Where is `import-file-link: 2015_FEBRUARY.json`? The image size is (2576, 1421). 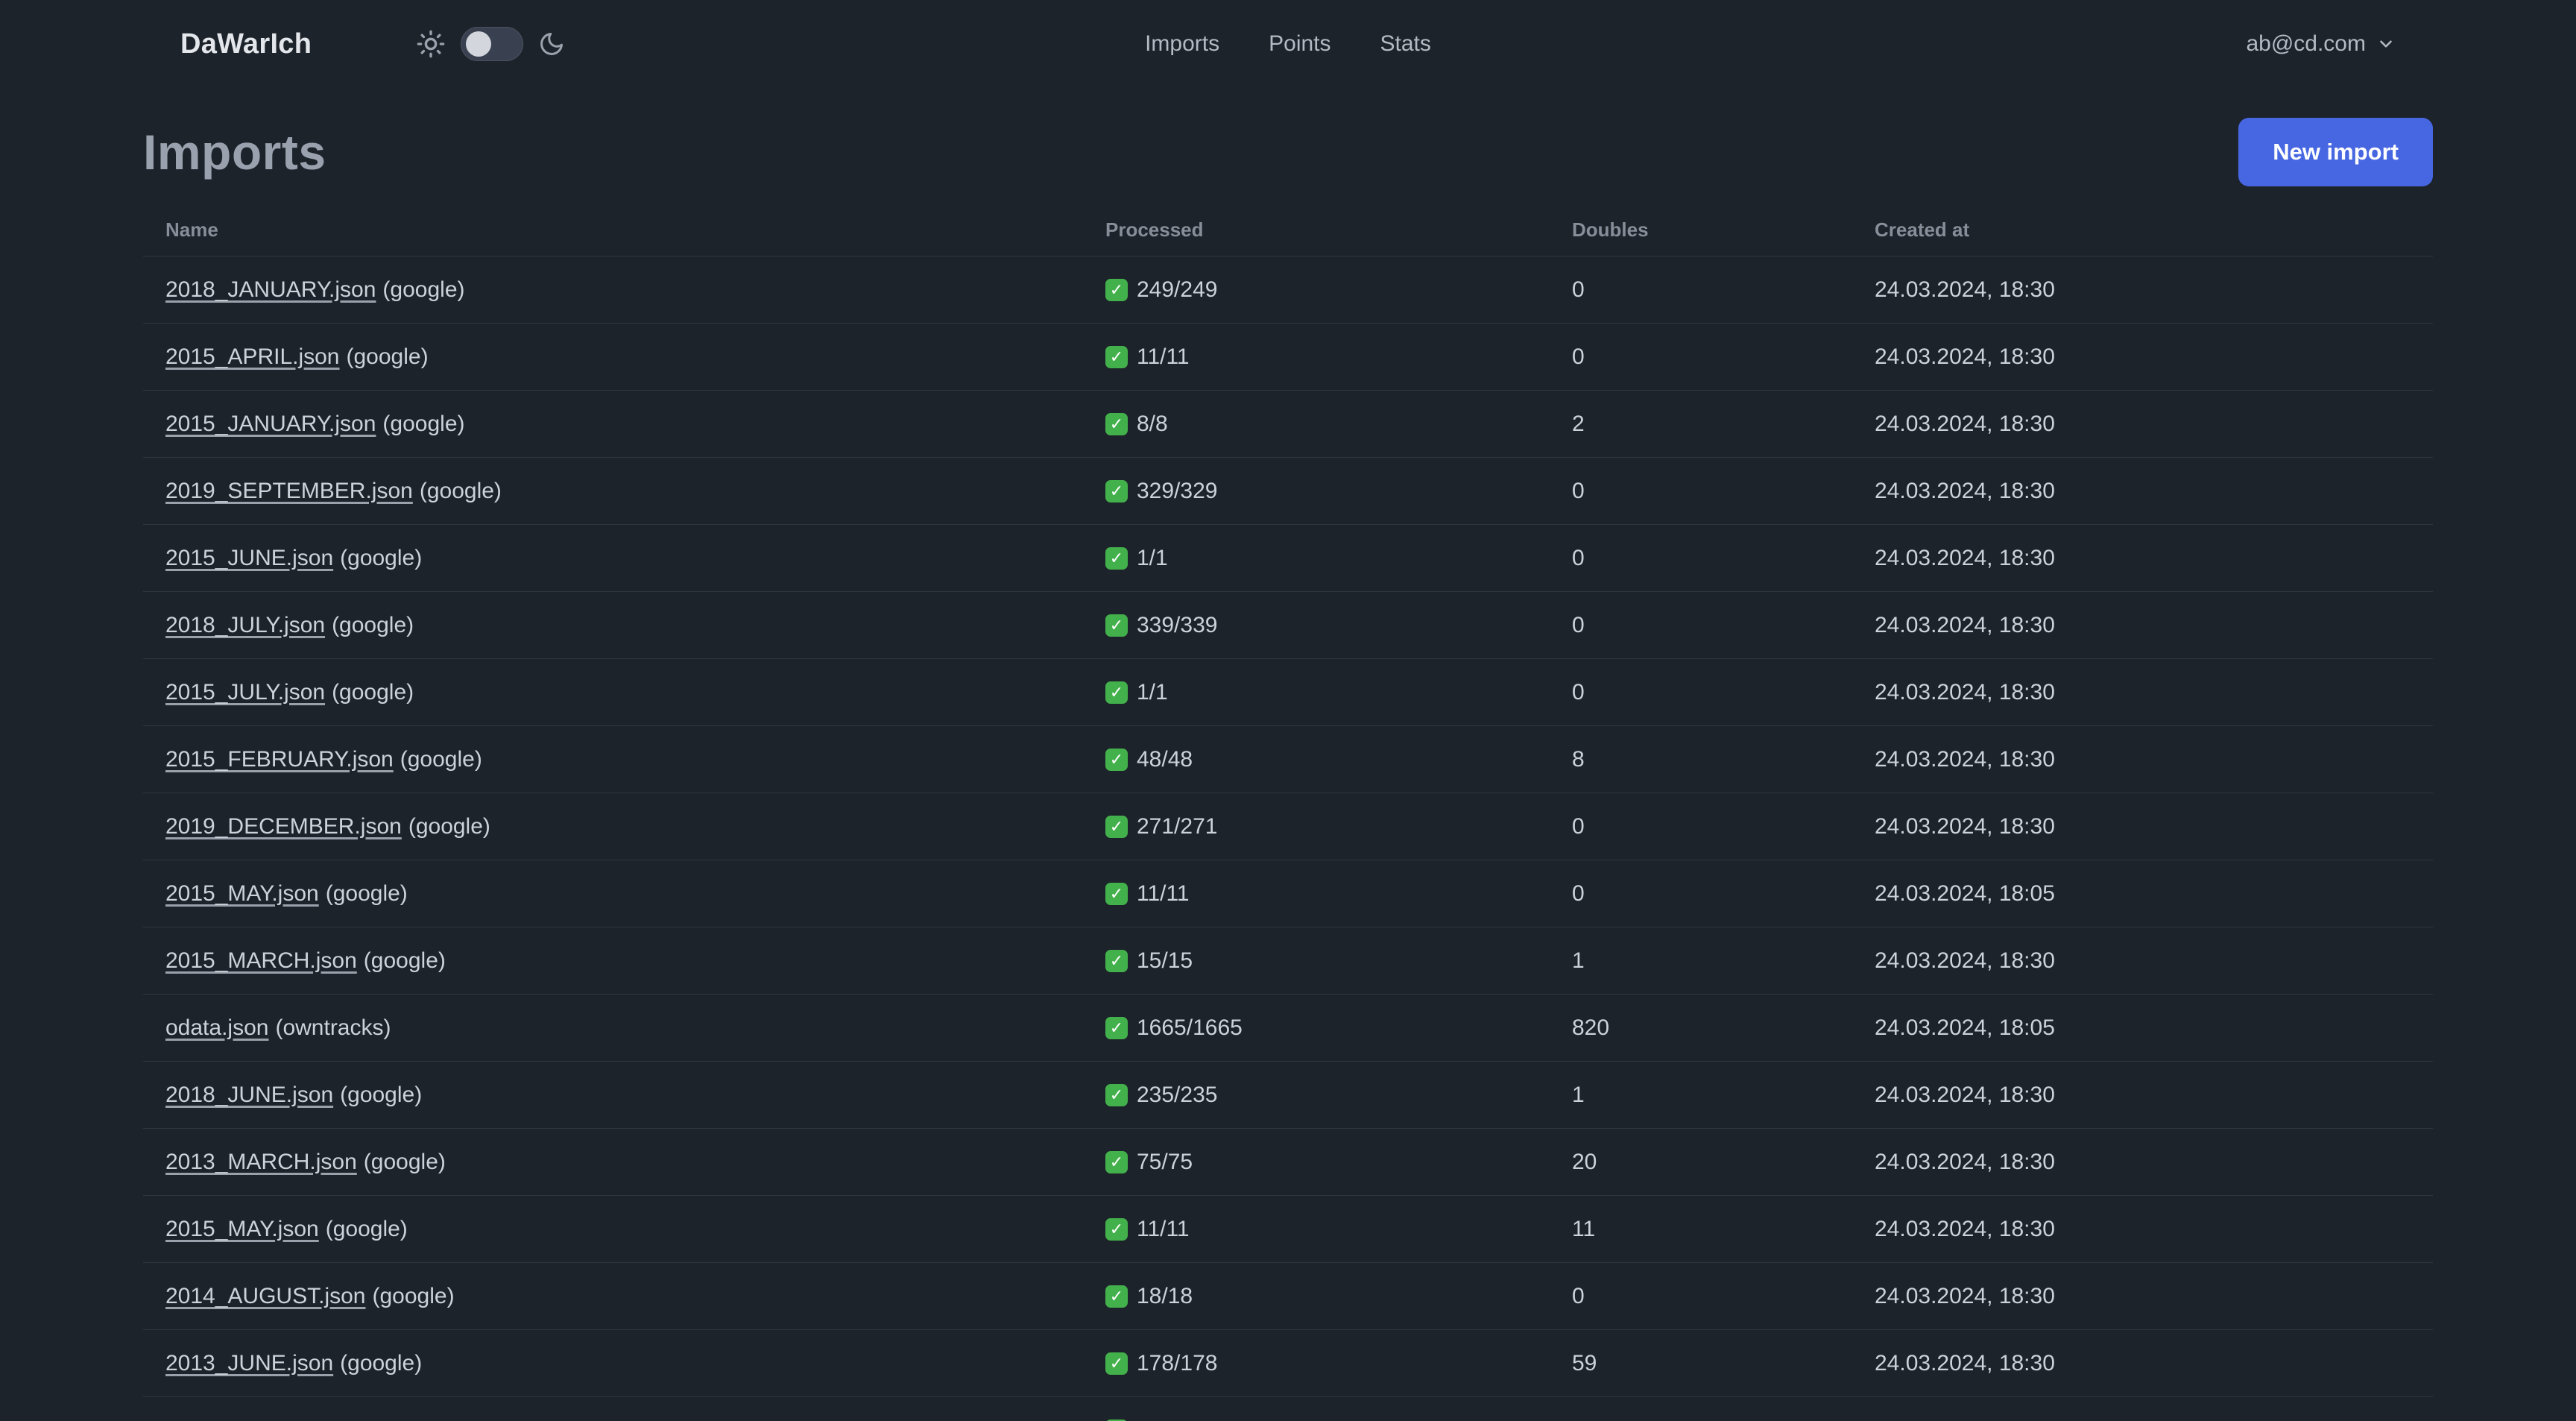 import-file-link: 2015_FEBRUARY.json is located at coordinates (279, 759).